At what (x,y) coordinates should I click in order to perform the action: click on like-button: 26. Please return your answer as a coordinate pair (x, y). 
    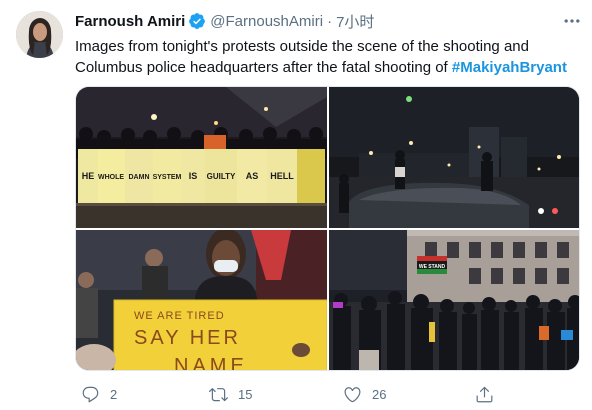
    Looking at the image, I should click on (364, 394).